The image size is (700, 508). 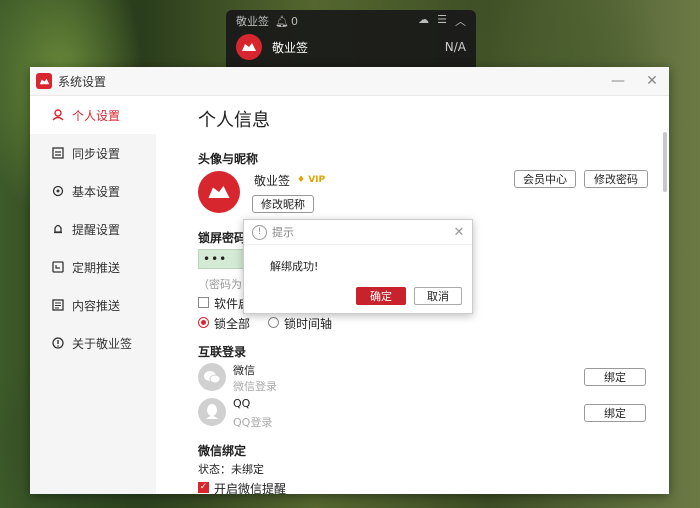 What do you see at coordinates (58, 343) in the screenshot?
I see `info-icon` at bounding box center [58, 343].